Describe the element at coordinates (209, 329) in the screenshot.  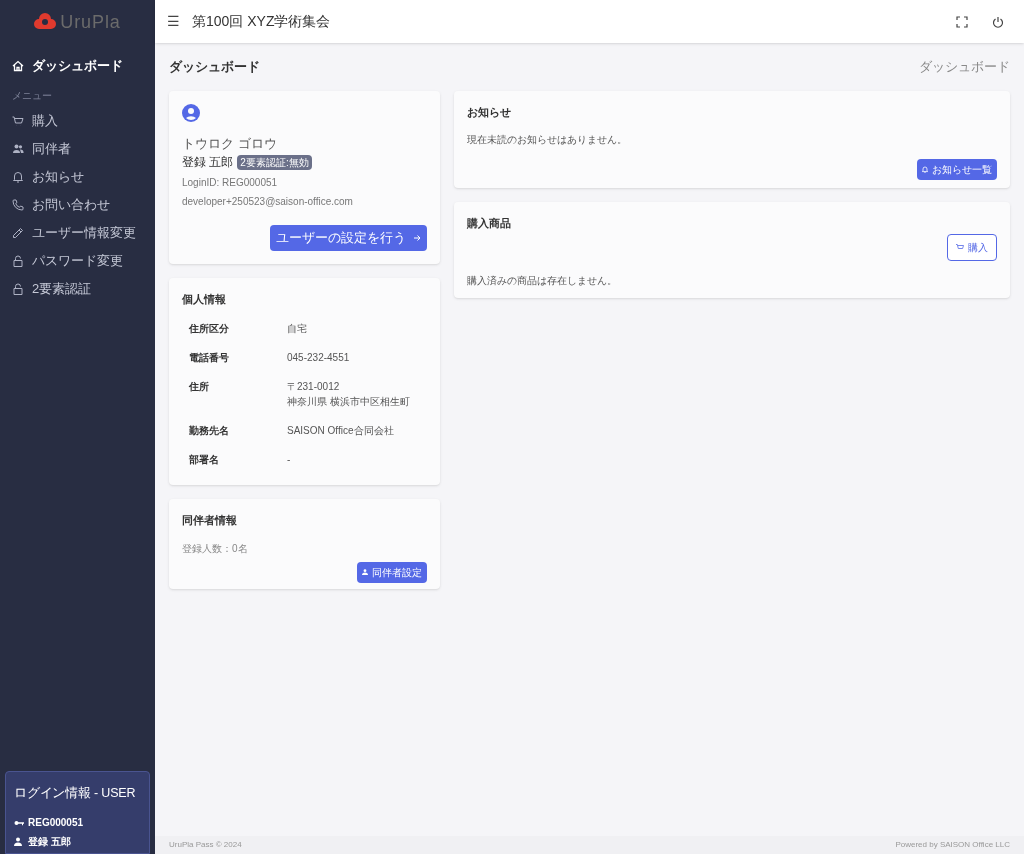
I see `field-label: 住所区分` at that location.